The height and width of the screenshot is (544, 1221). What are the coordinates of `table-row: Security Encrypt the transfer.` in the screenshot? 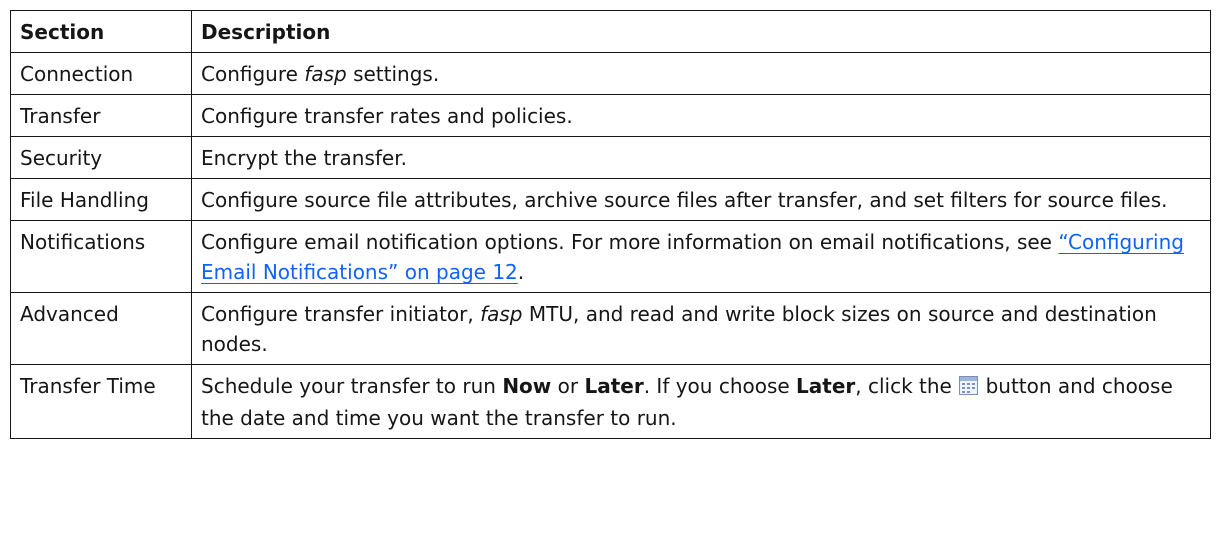 It's located at (610, 157).